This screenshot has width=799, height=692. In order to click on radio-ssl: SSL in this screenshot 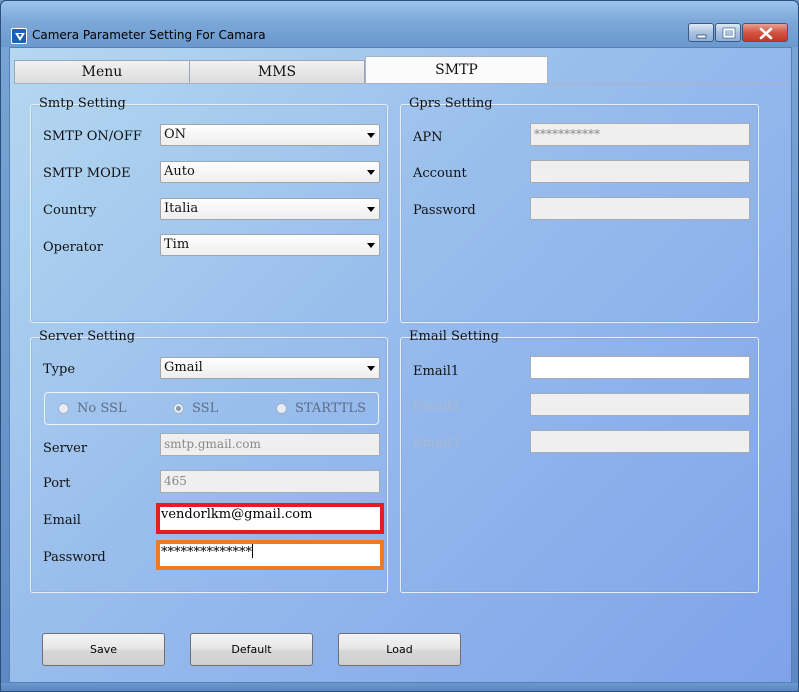, I will do `click(195, 408)`.